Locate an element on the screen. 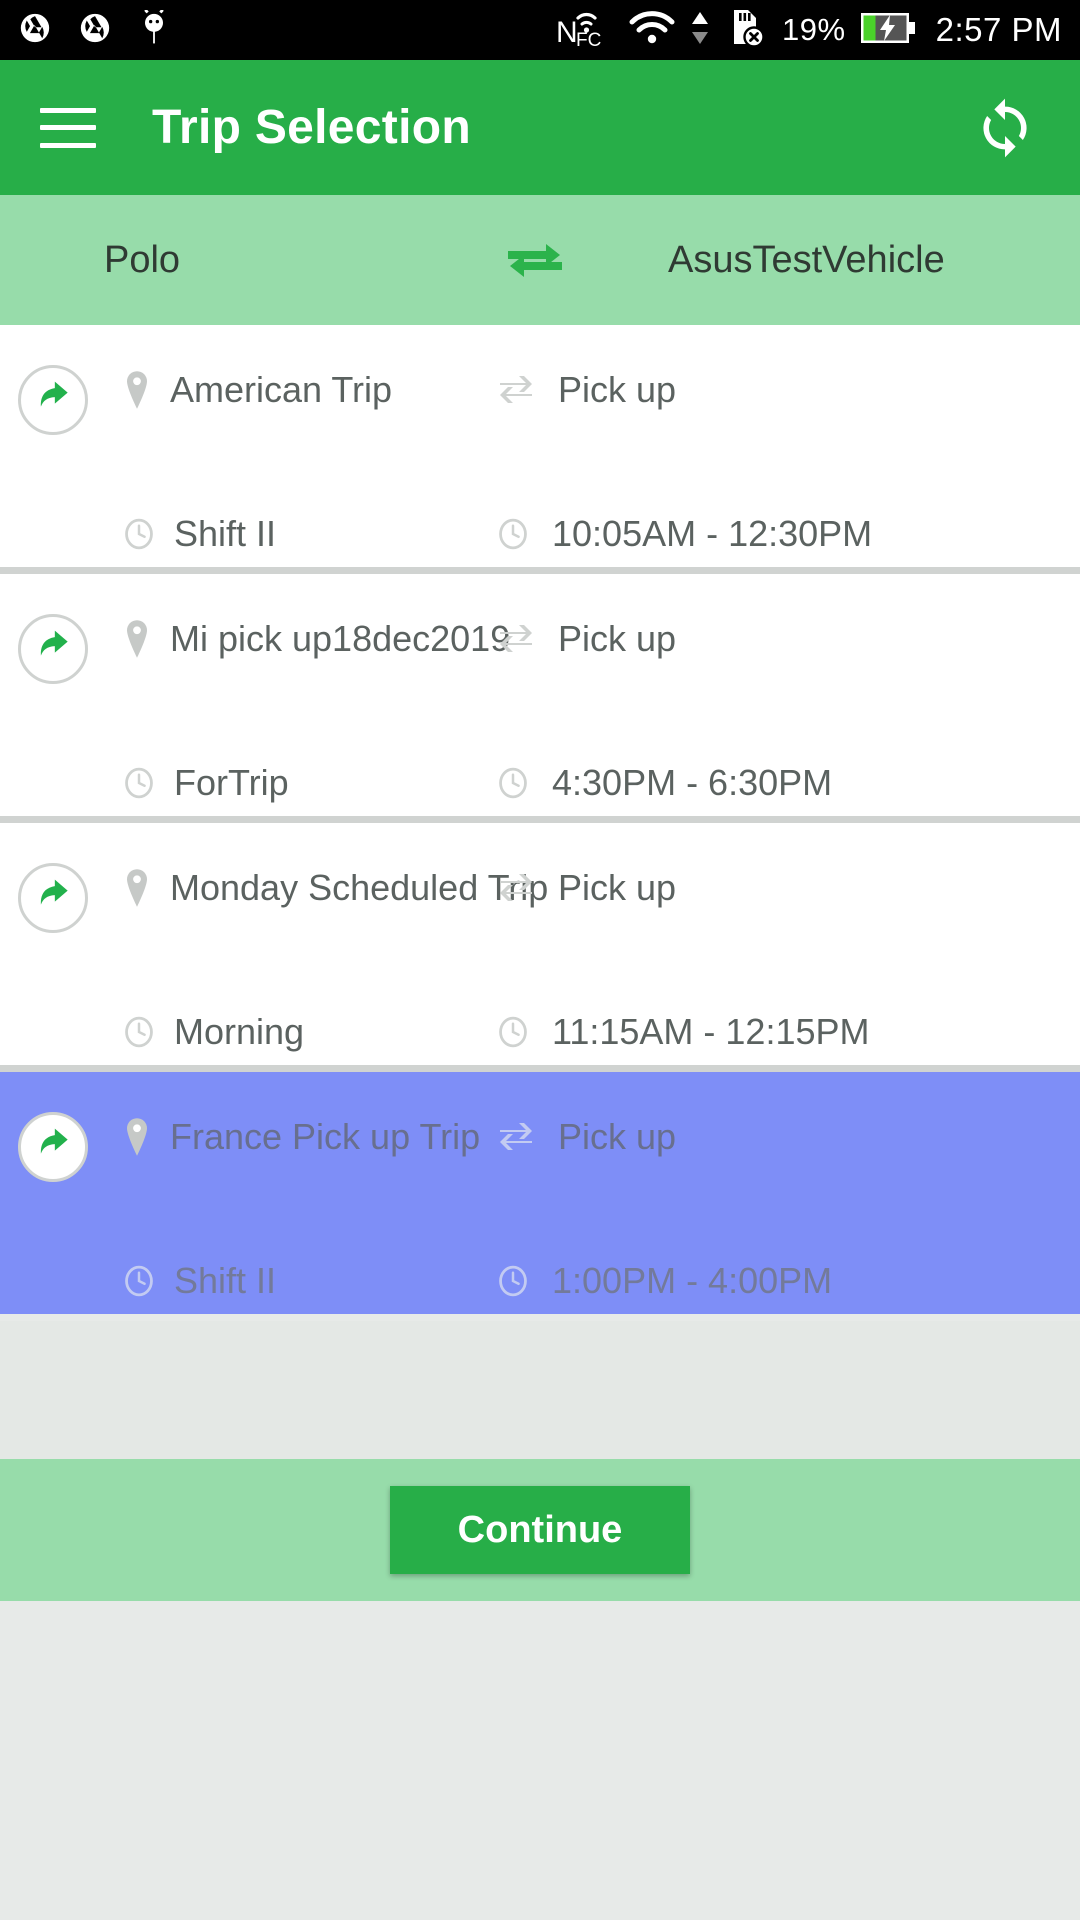 Image resolution: width=1080 pixels, height=1920 pixels. battery-percent-label: 19% is located at coordinates (814, 29).